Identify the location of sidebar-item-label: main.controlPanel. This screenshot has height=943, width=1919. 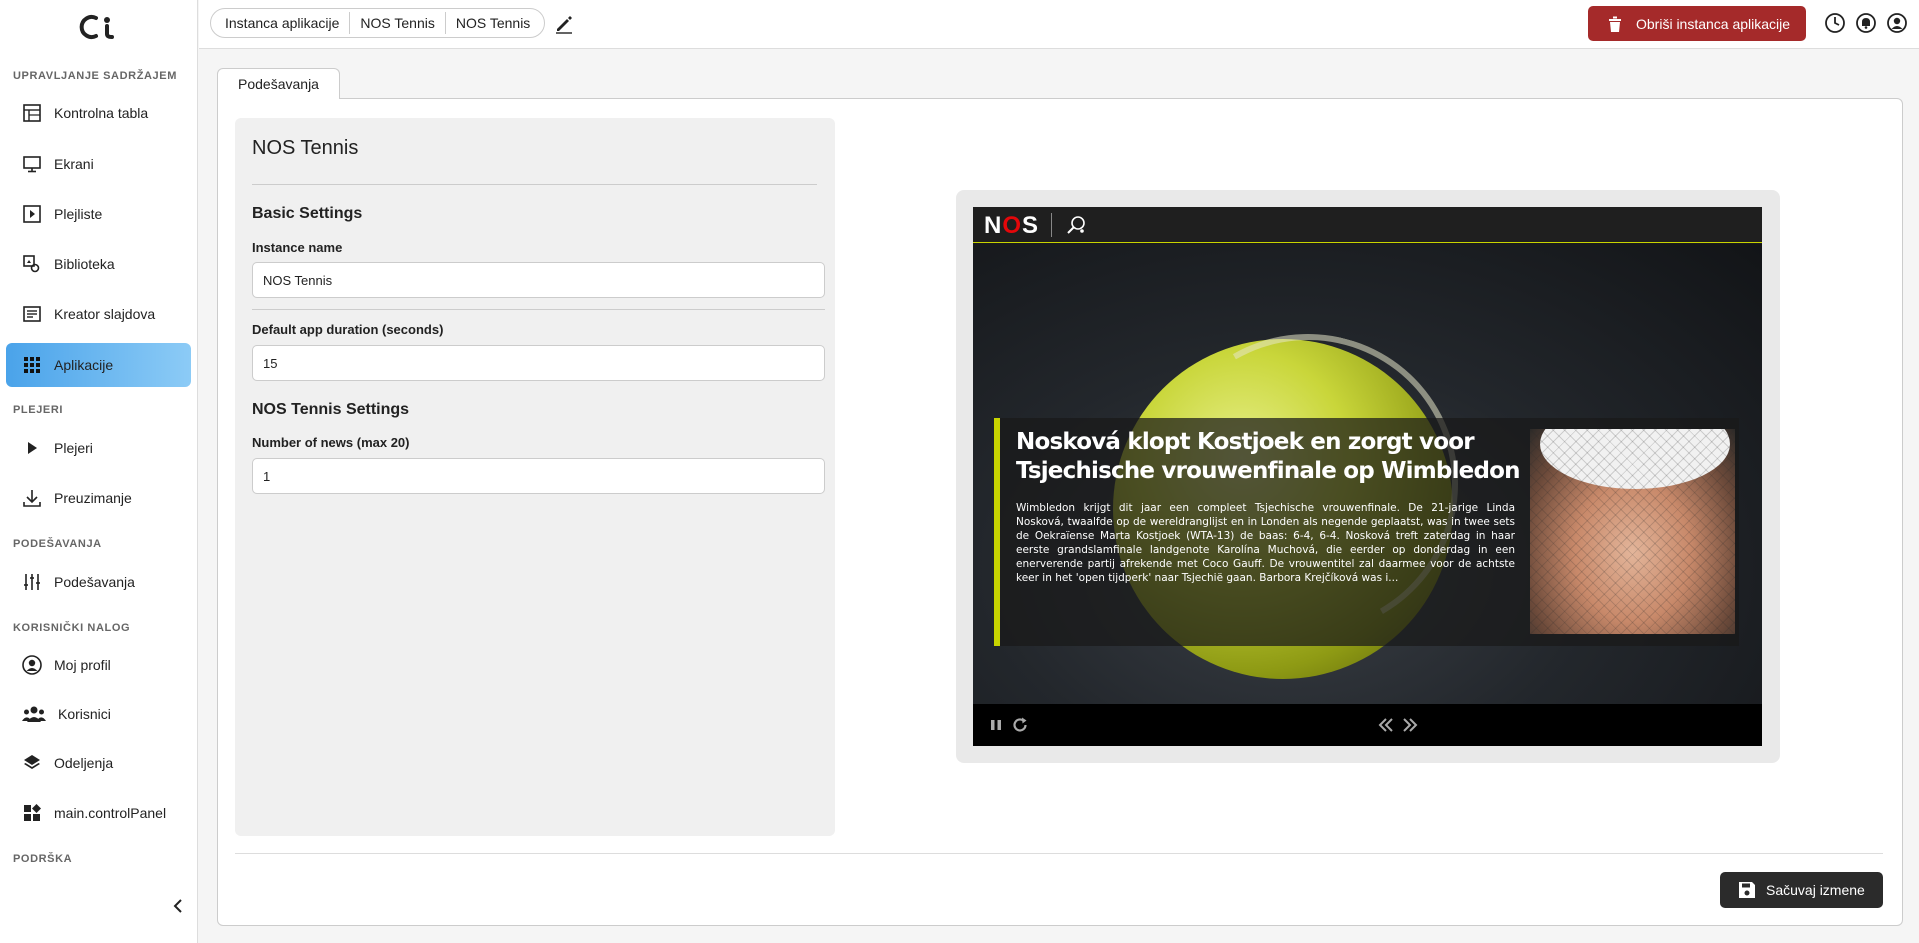
(110, 813).